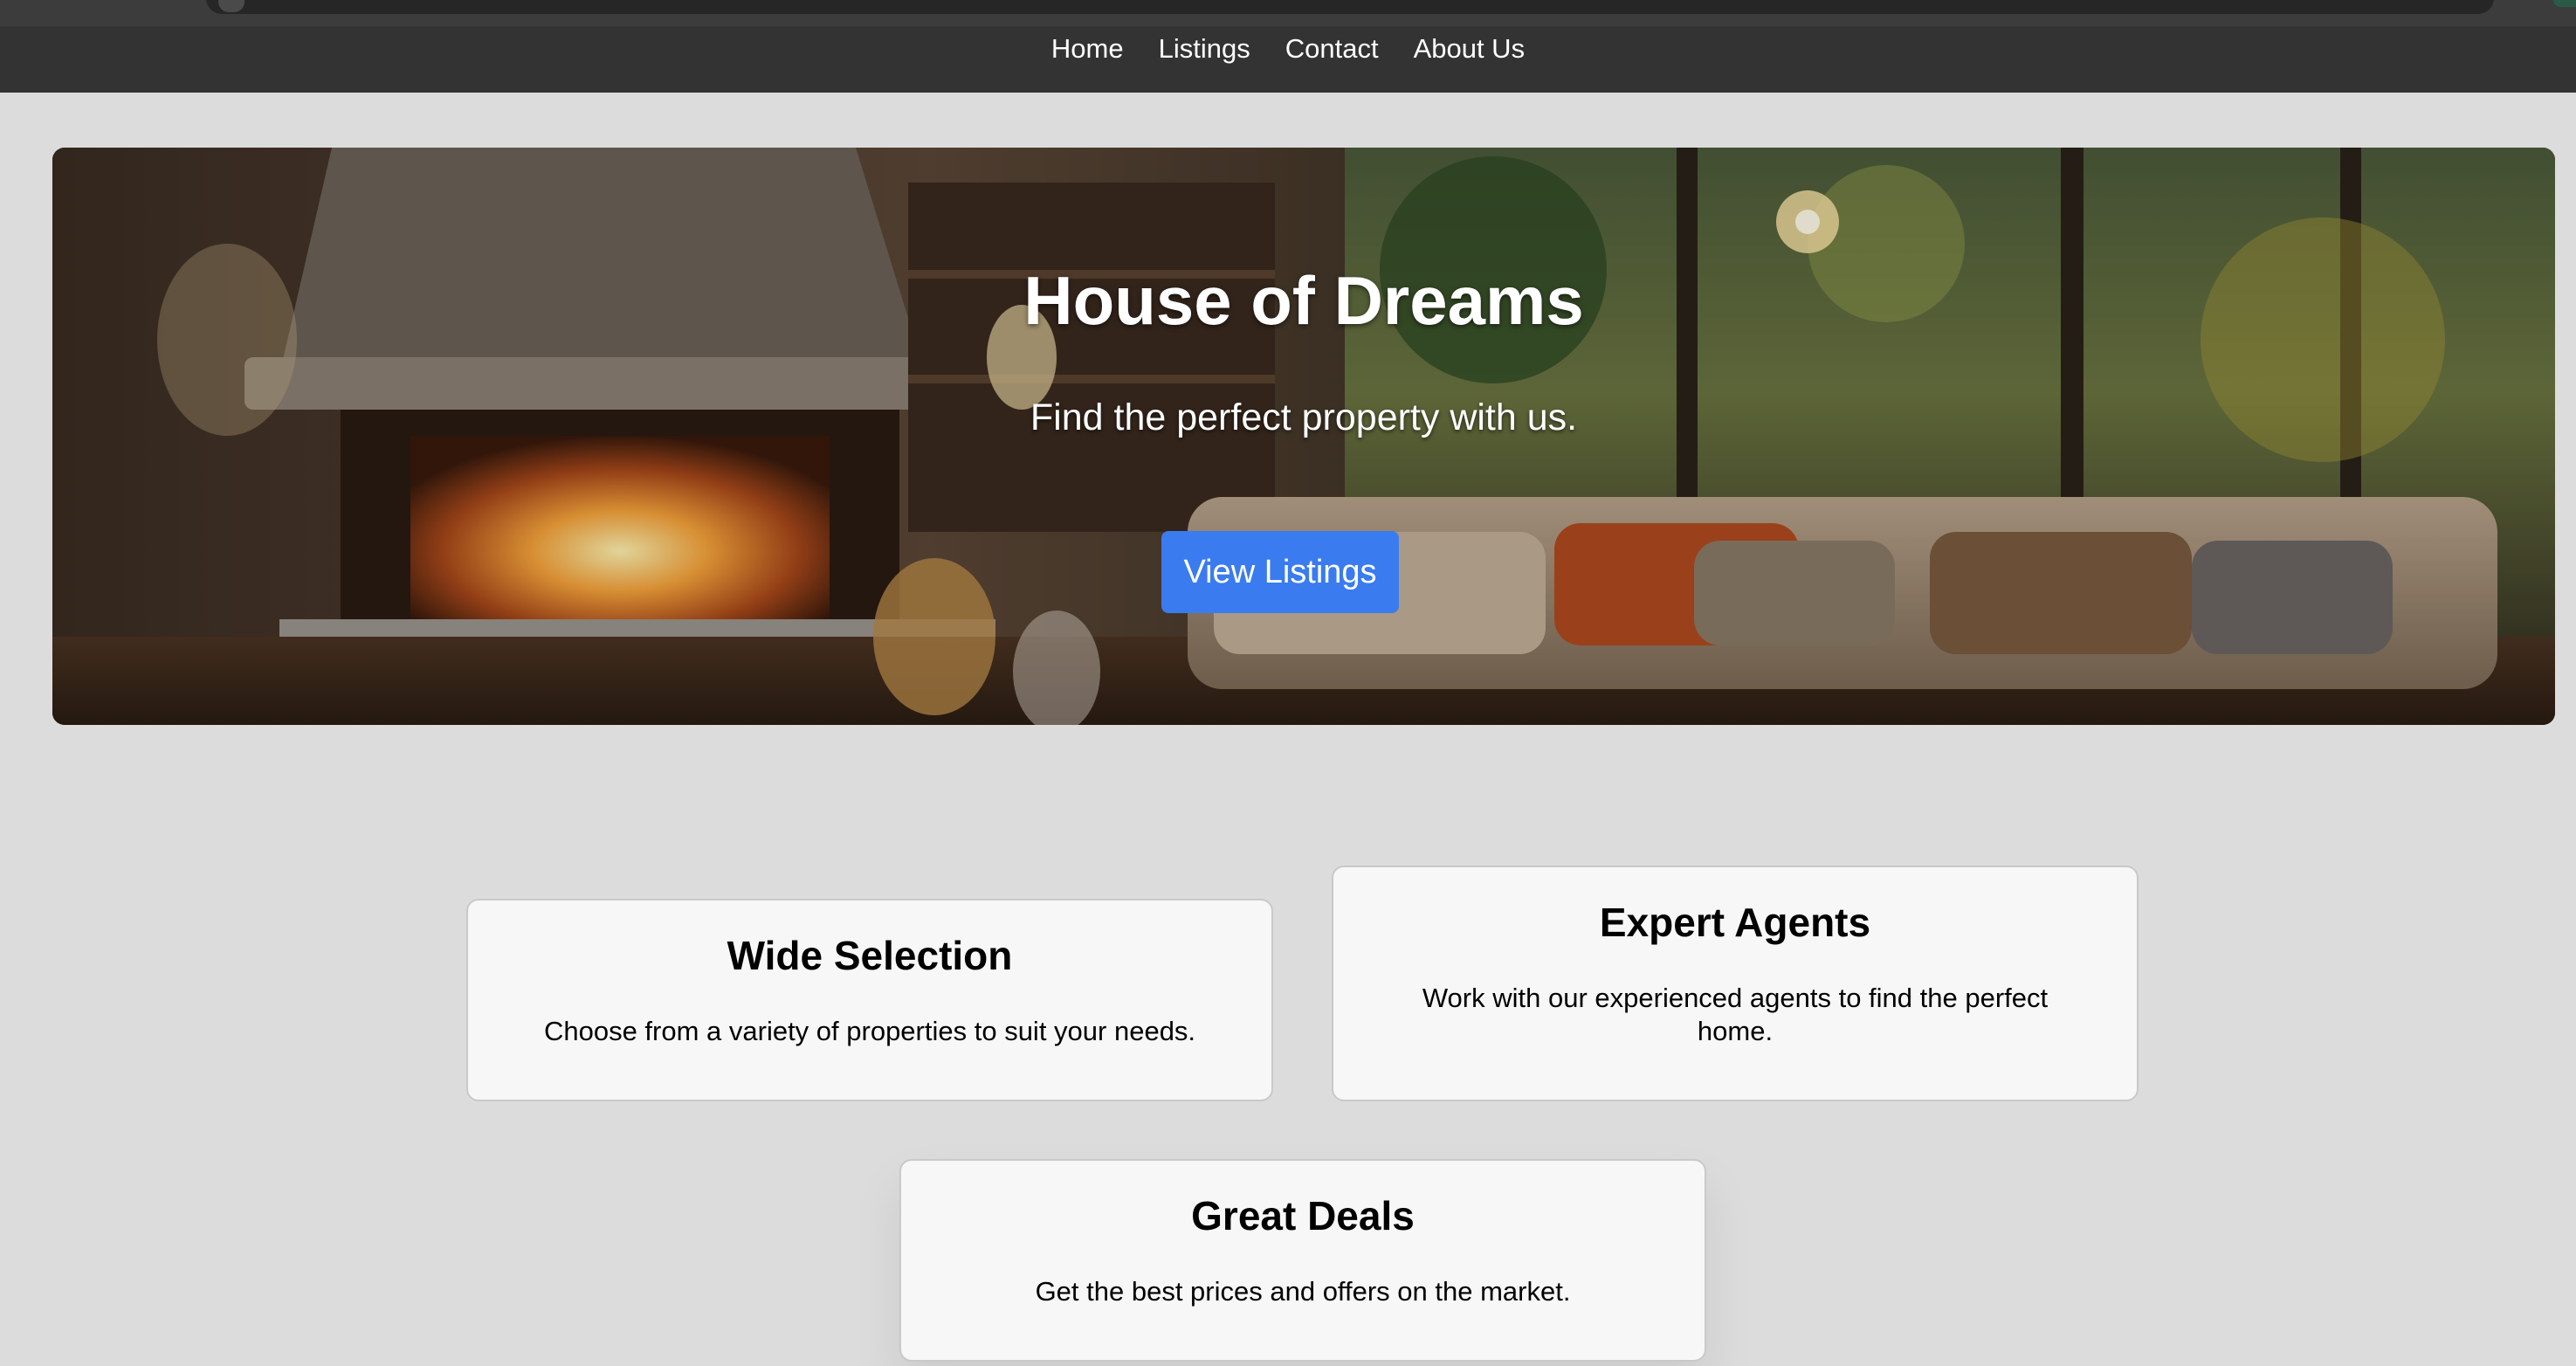 This screenshot has height=1366, width=2576. Describe the element at coordinates (1470, 49) in the screenshot. I see `nav-about-us-link: About Us` at that location.